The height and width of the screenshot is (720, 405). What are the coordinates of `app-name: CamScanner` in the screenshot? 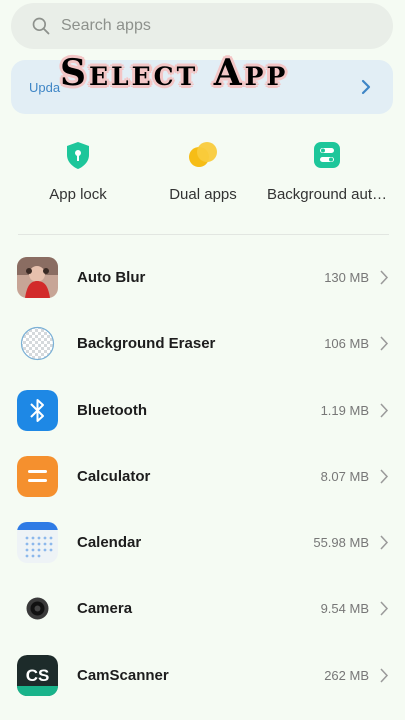 It's located at (123, 675).